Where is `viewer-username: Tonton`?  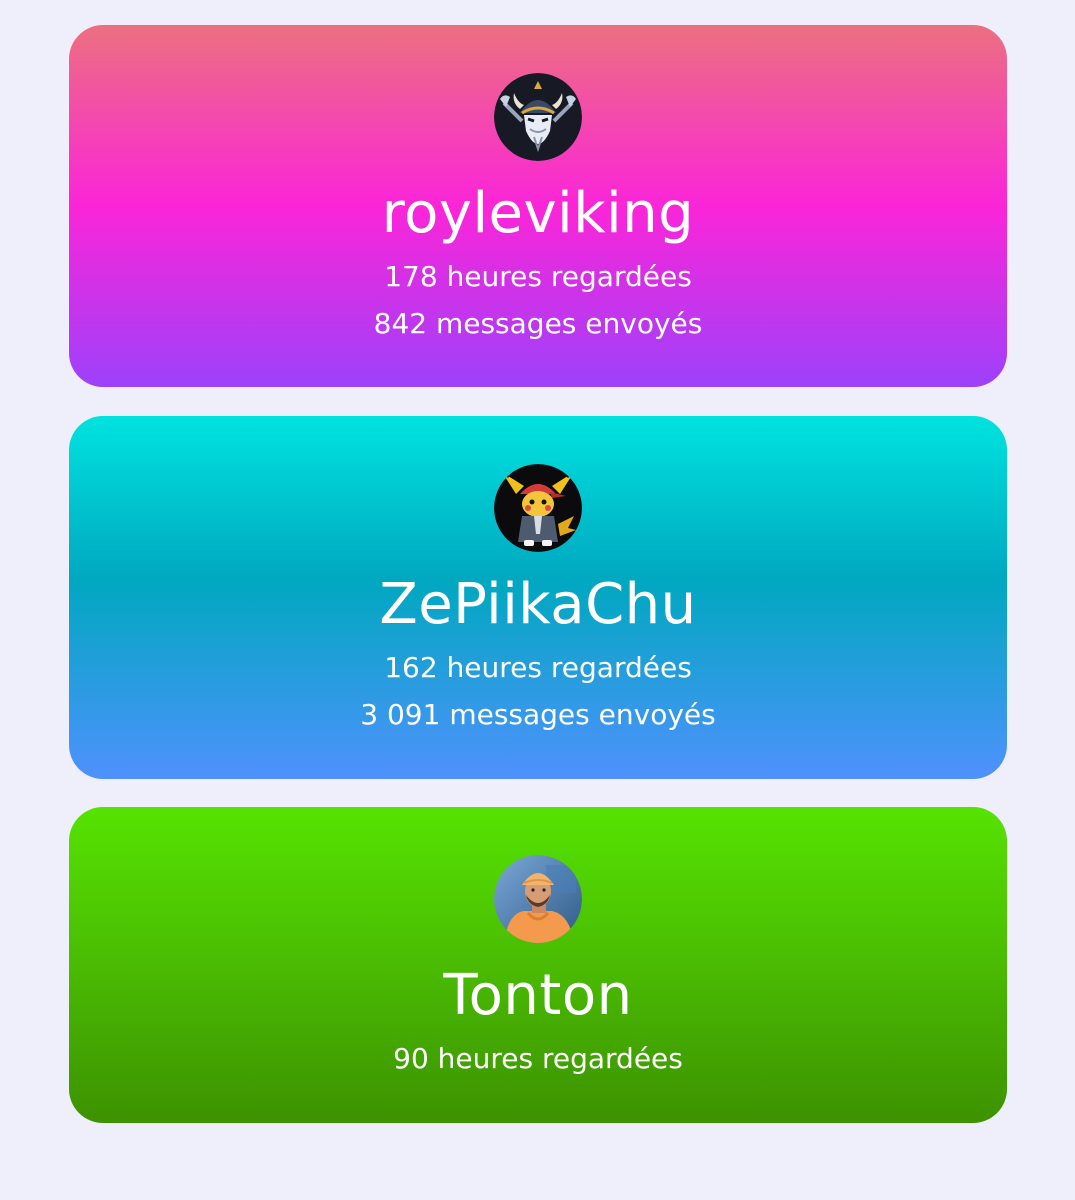 viewer-username: Tonton is located at coordinates (538, 995).